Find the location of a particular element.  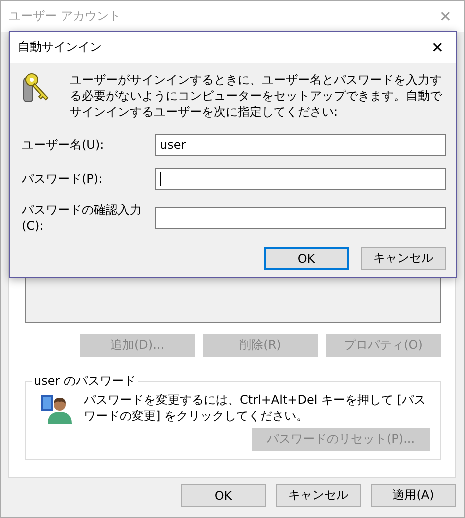

password-instructions: パスワードを変更するには、Ctrl+Alt+Del キーを押して [パスワードの変更] をクリックしてください。 is located at coordinates (255, 408).